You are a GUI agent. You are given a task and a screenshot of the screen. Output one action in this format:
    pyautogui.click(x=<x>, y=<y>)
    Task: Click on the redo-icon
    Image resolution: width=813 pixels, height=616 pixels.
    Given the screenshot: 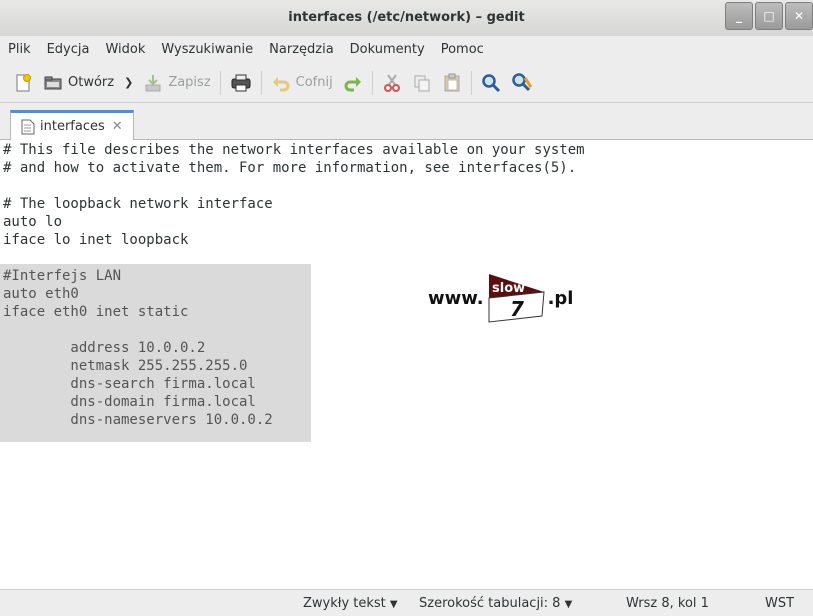 What is the action you would take?
    pyautogui.click(x=352, y=83)
    